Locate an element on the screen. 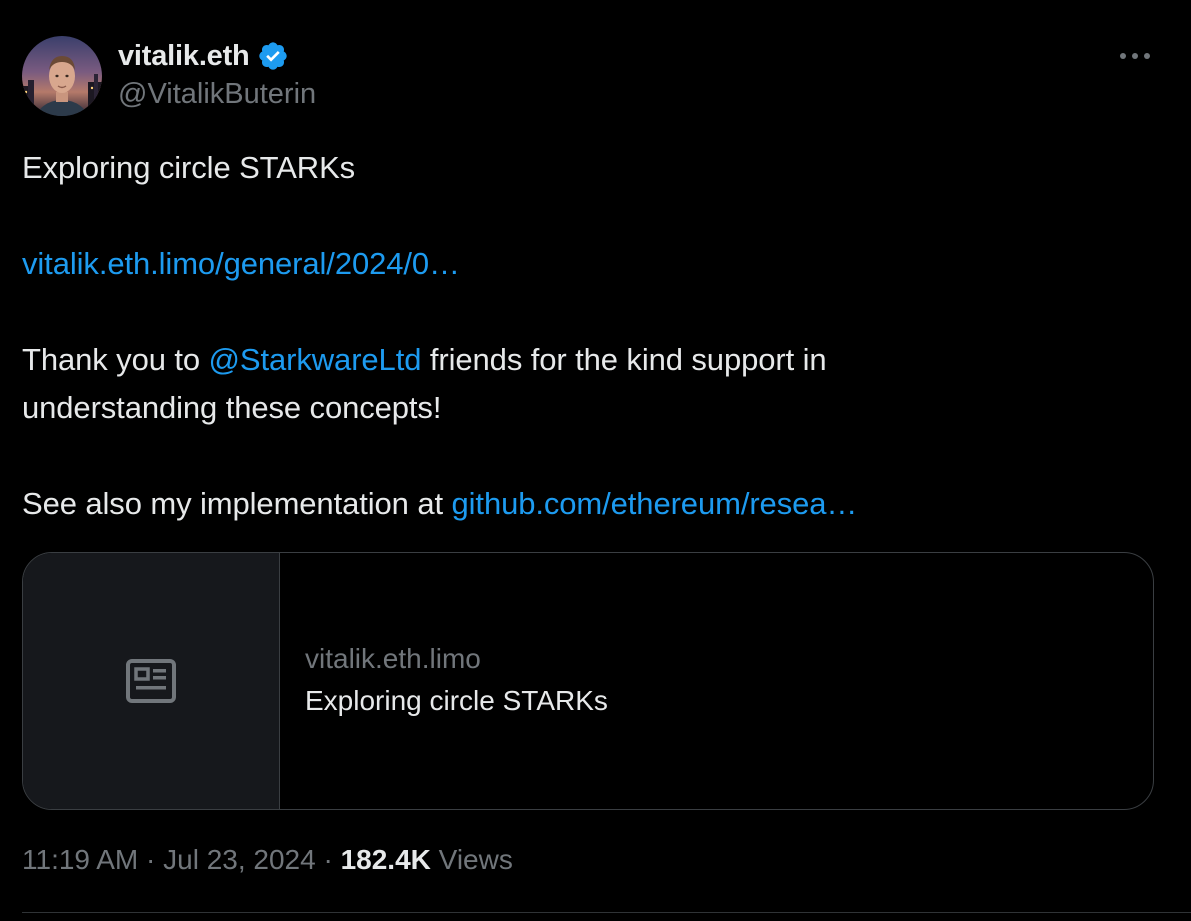 This screenshot has width=1191, height=921. more-options-button is located at coordinates (1135, 56).